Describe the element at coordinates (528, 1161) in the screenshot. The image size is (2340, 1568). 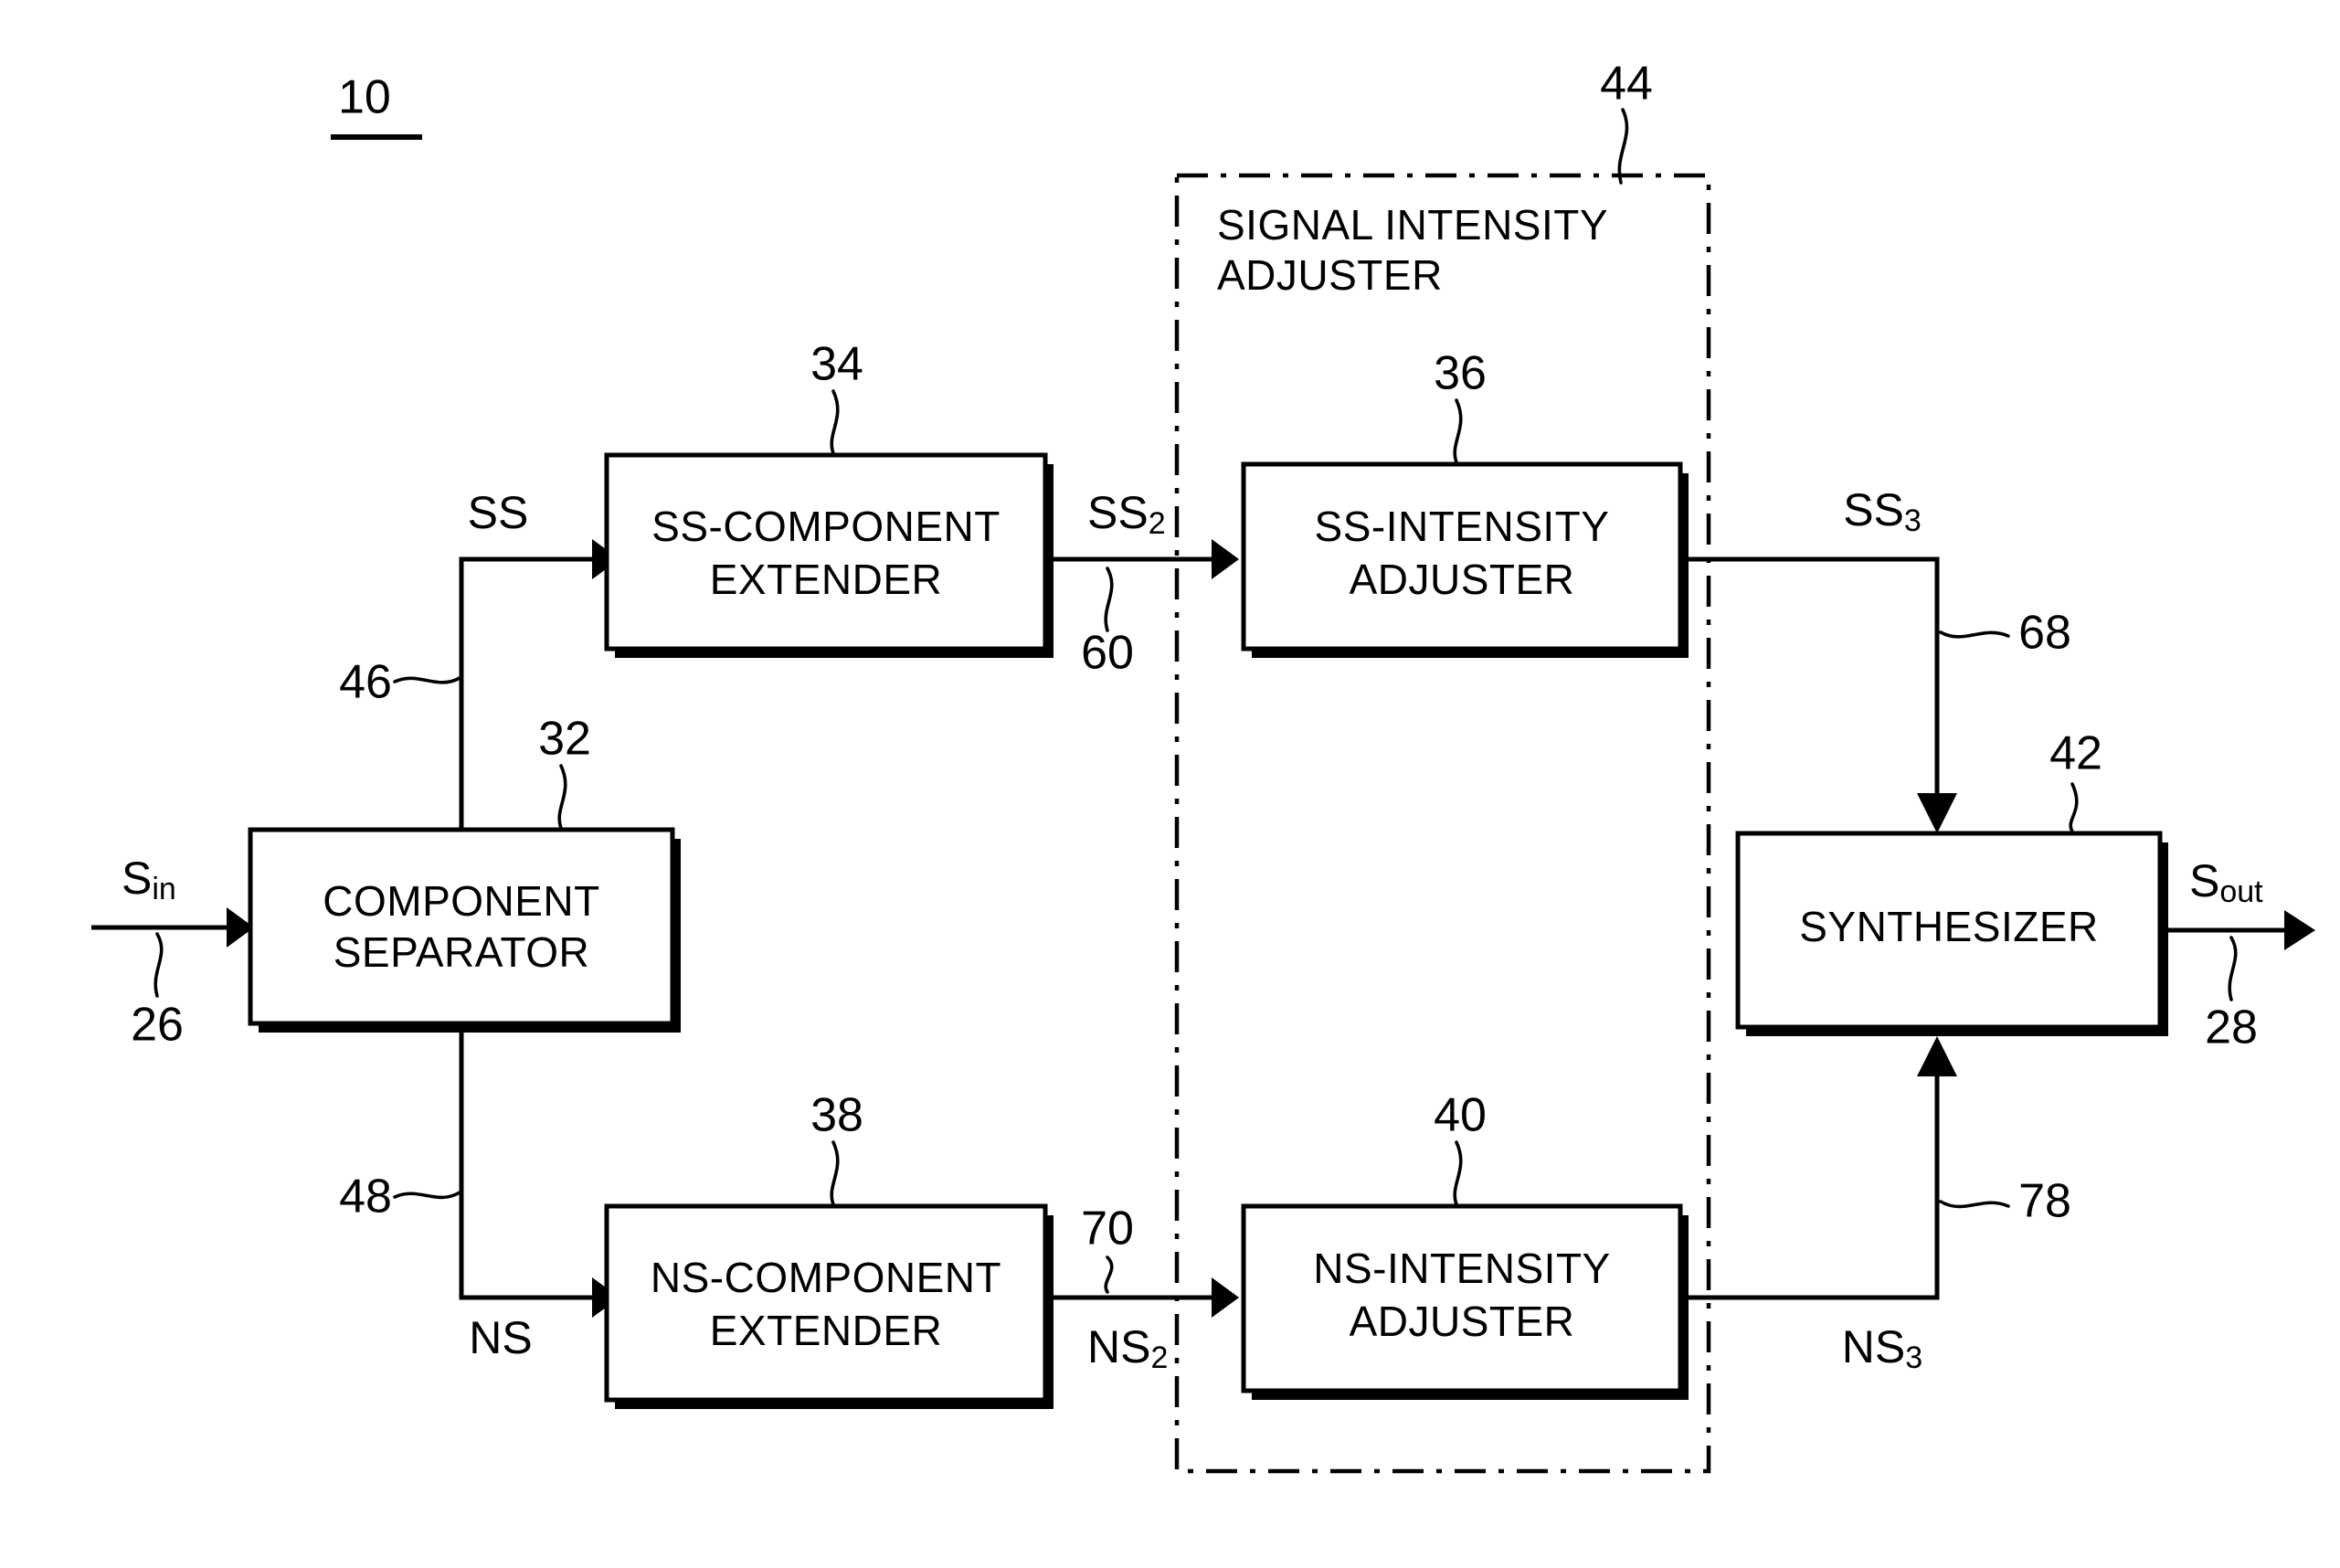
I see `ns-branch-wire` at that location.